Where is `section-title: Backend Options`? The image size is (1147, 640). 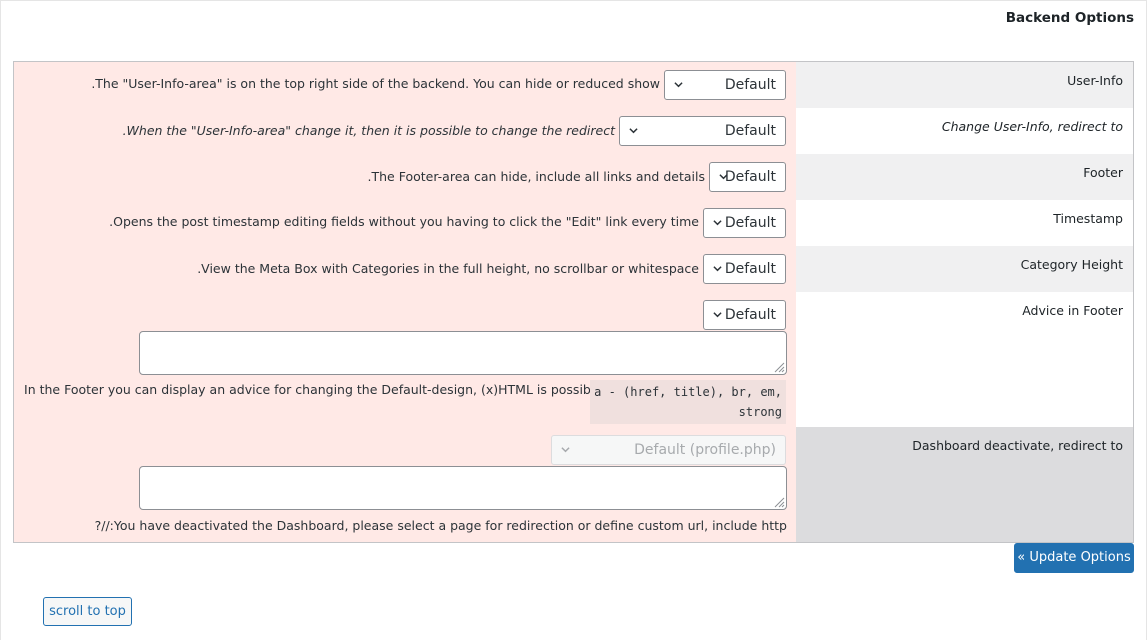
section-title: Backend Options is located at coordinates (1069, 18).